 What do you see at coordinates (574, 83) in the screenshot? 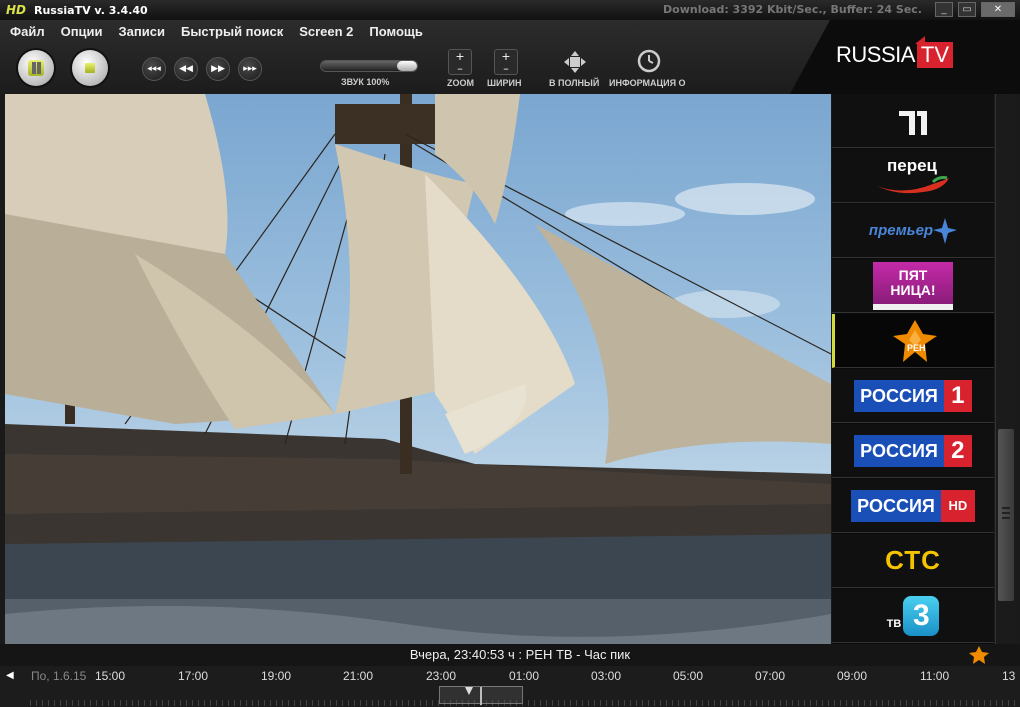
I see `fullscreen-label: В ПОЛНЫЙ` at bounding box center [574, 83].